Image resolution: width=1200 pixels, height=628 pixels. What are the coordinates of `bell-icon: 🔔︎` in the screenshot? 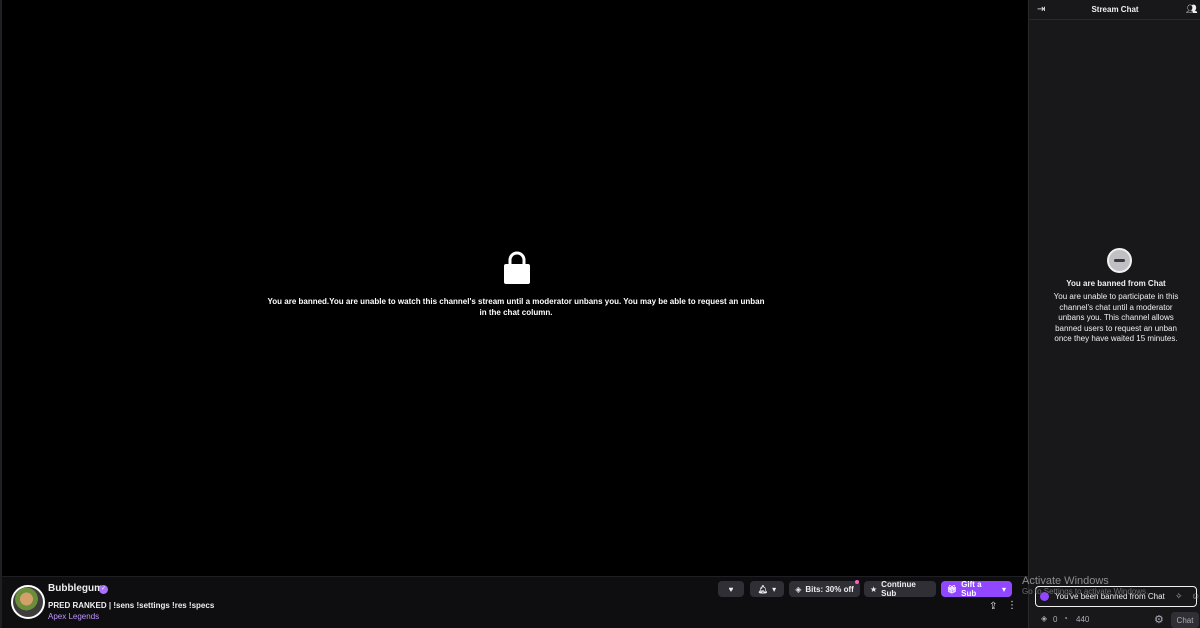 It's located at (763, 589).